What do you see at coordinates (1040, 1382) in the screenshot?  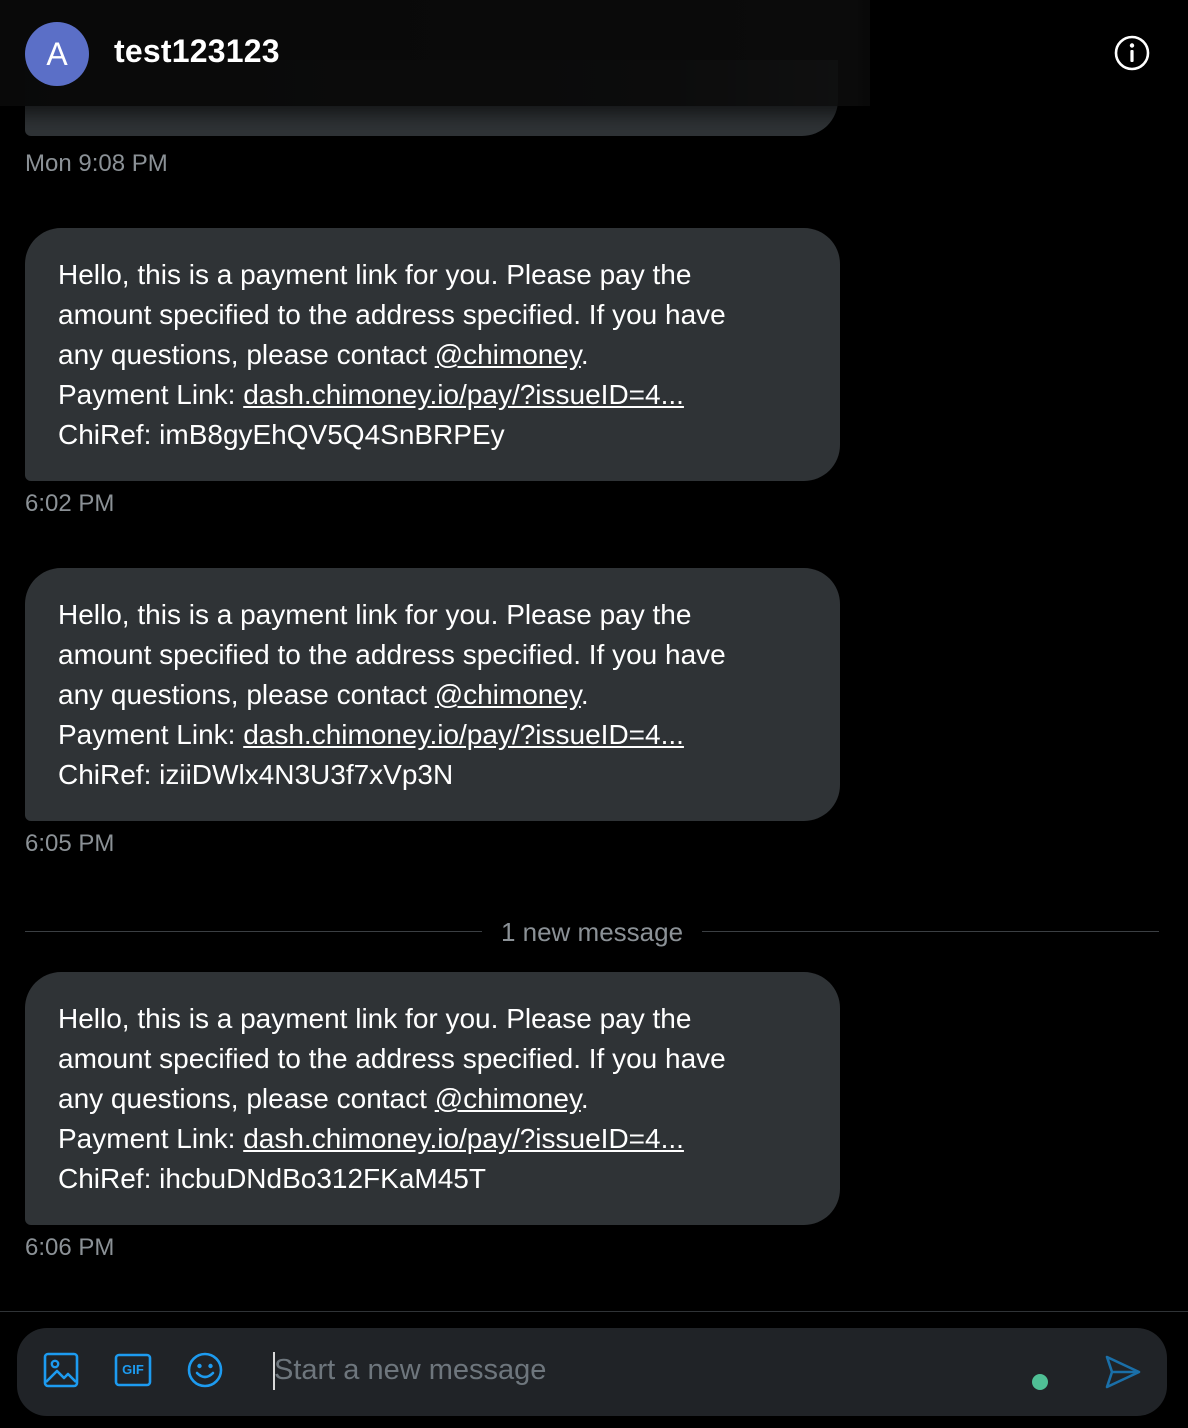 I see `status-dot` at bounding box center [1040, 1382].